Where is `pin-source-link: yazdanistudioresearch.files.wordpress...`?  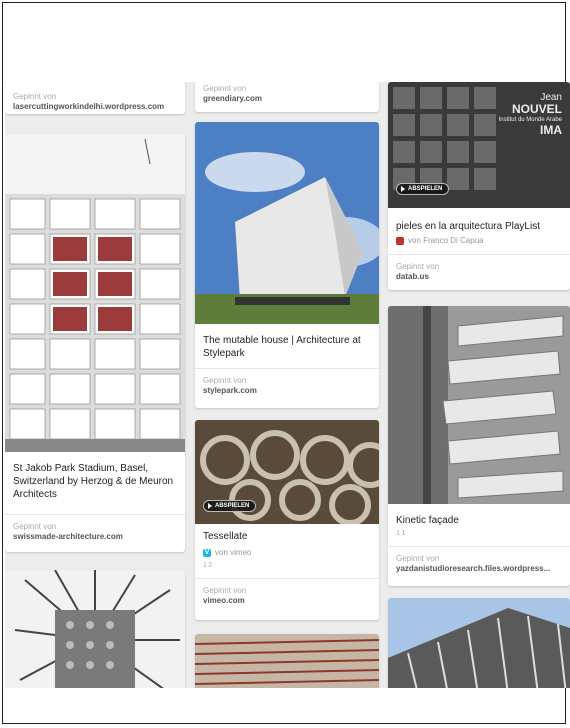 pin-source-link: yazdanistudioresearch.files.wordpress... is located at coordinates (480, 569).